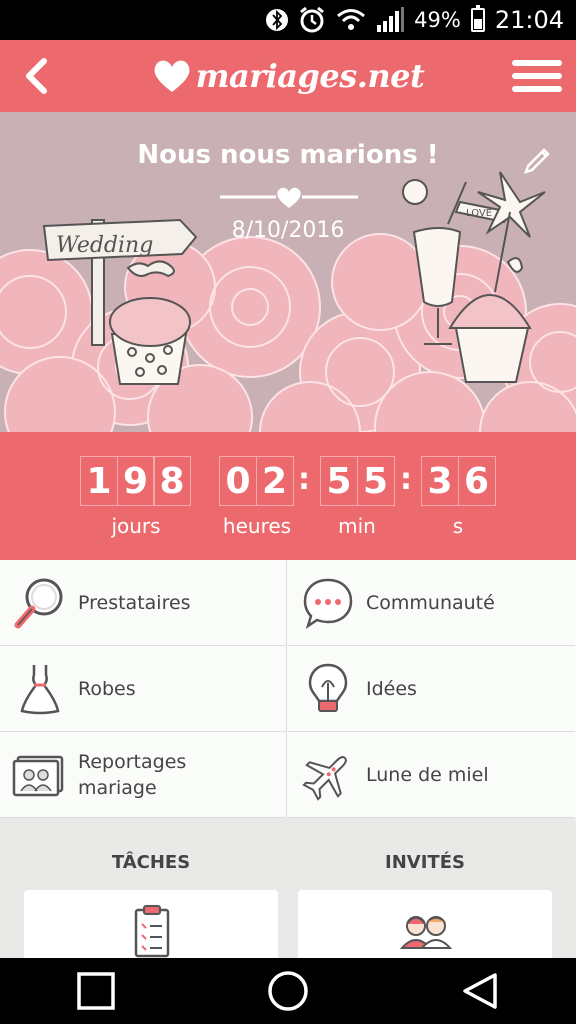 Image resolution: width=576 pixels, height=1024 pixels. What do you see at coordinates (277, 20) in the screenshot?
I see `bluetooth-icon` at bounding box center [277, 20].